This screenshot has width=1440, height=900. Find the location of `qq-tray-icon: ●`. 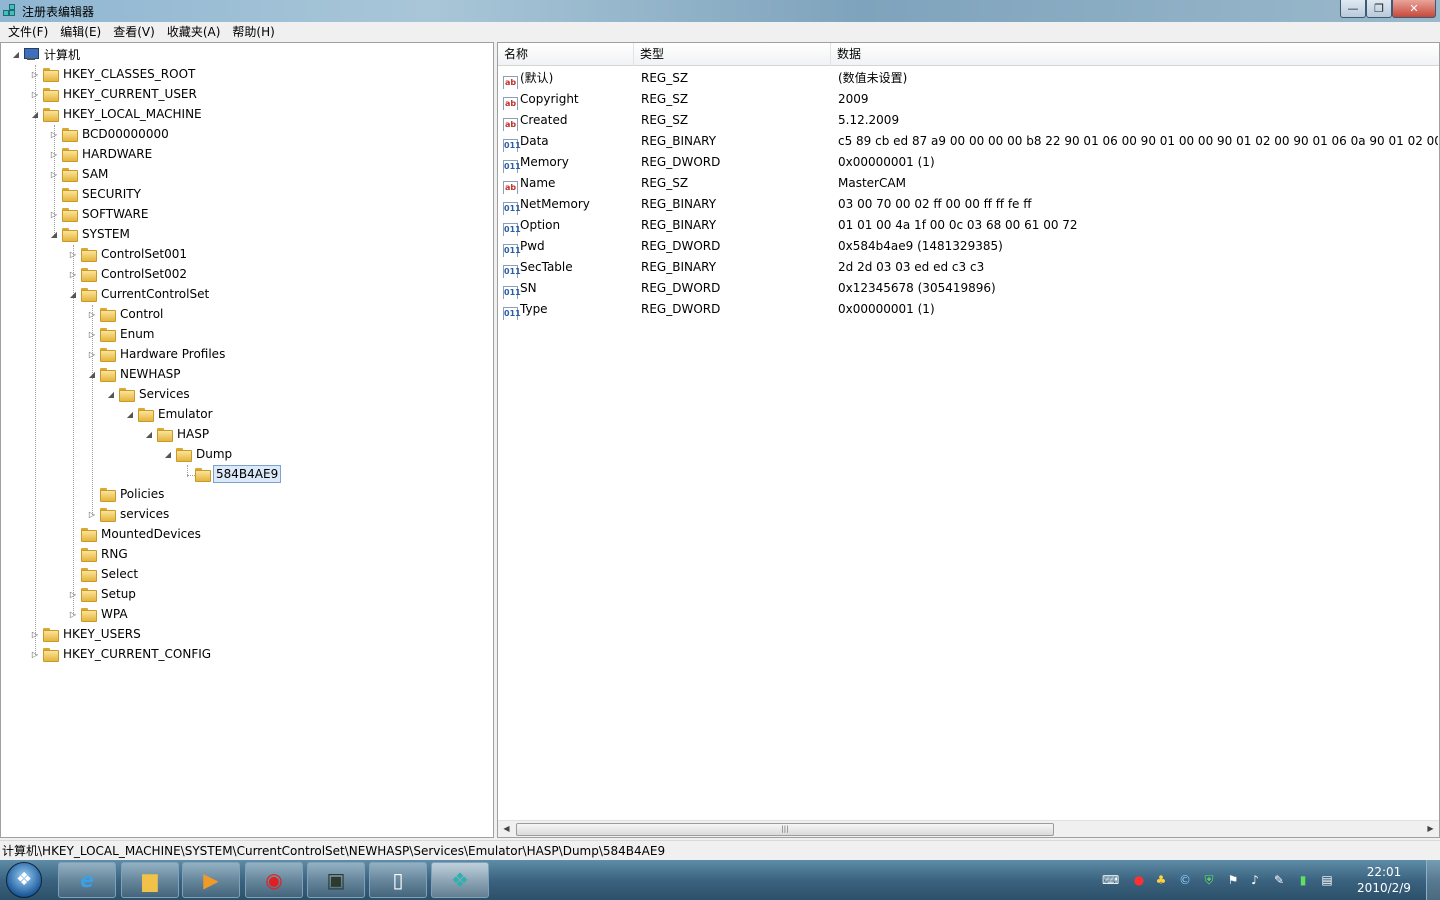

qq-tray-icon: ● is located at coordinates (1139, 880).